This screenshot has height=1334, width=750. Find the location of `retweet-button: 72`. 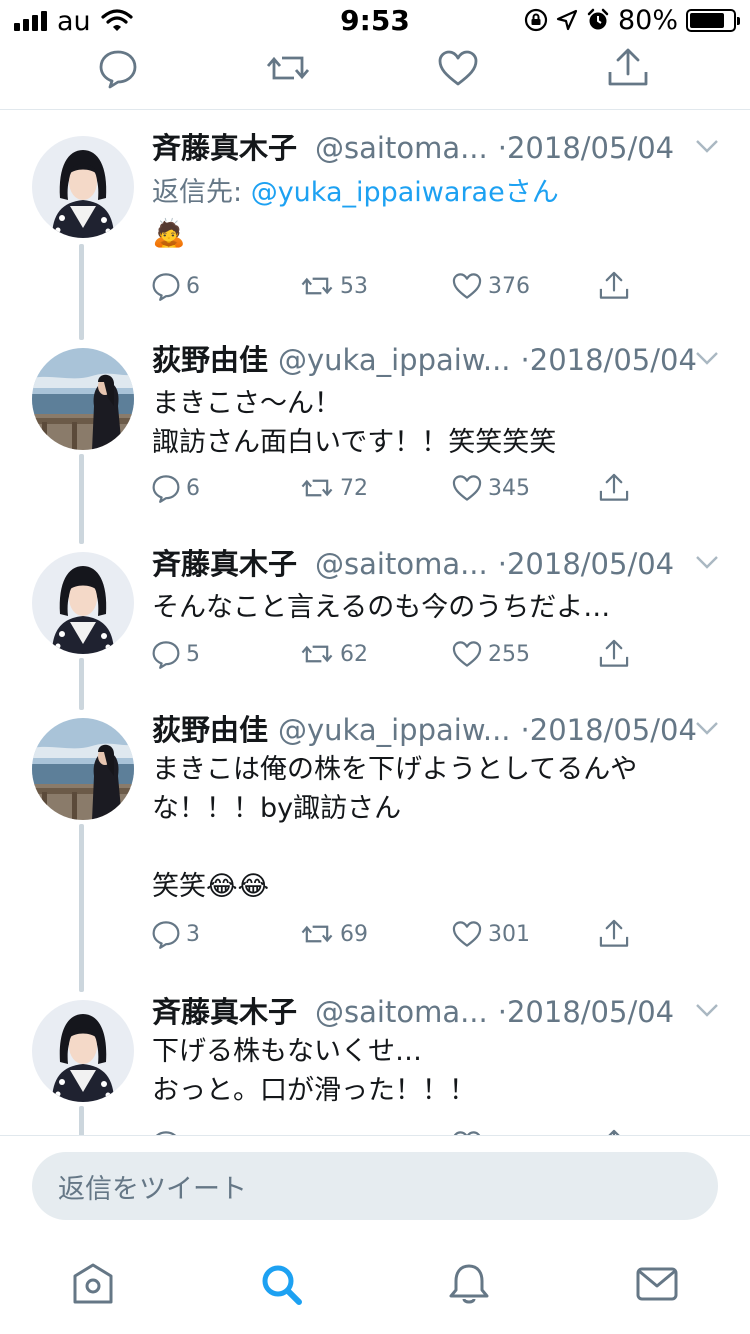

retweet-button: 72 is located at coordinates (333, 488).